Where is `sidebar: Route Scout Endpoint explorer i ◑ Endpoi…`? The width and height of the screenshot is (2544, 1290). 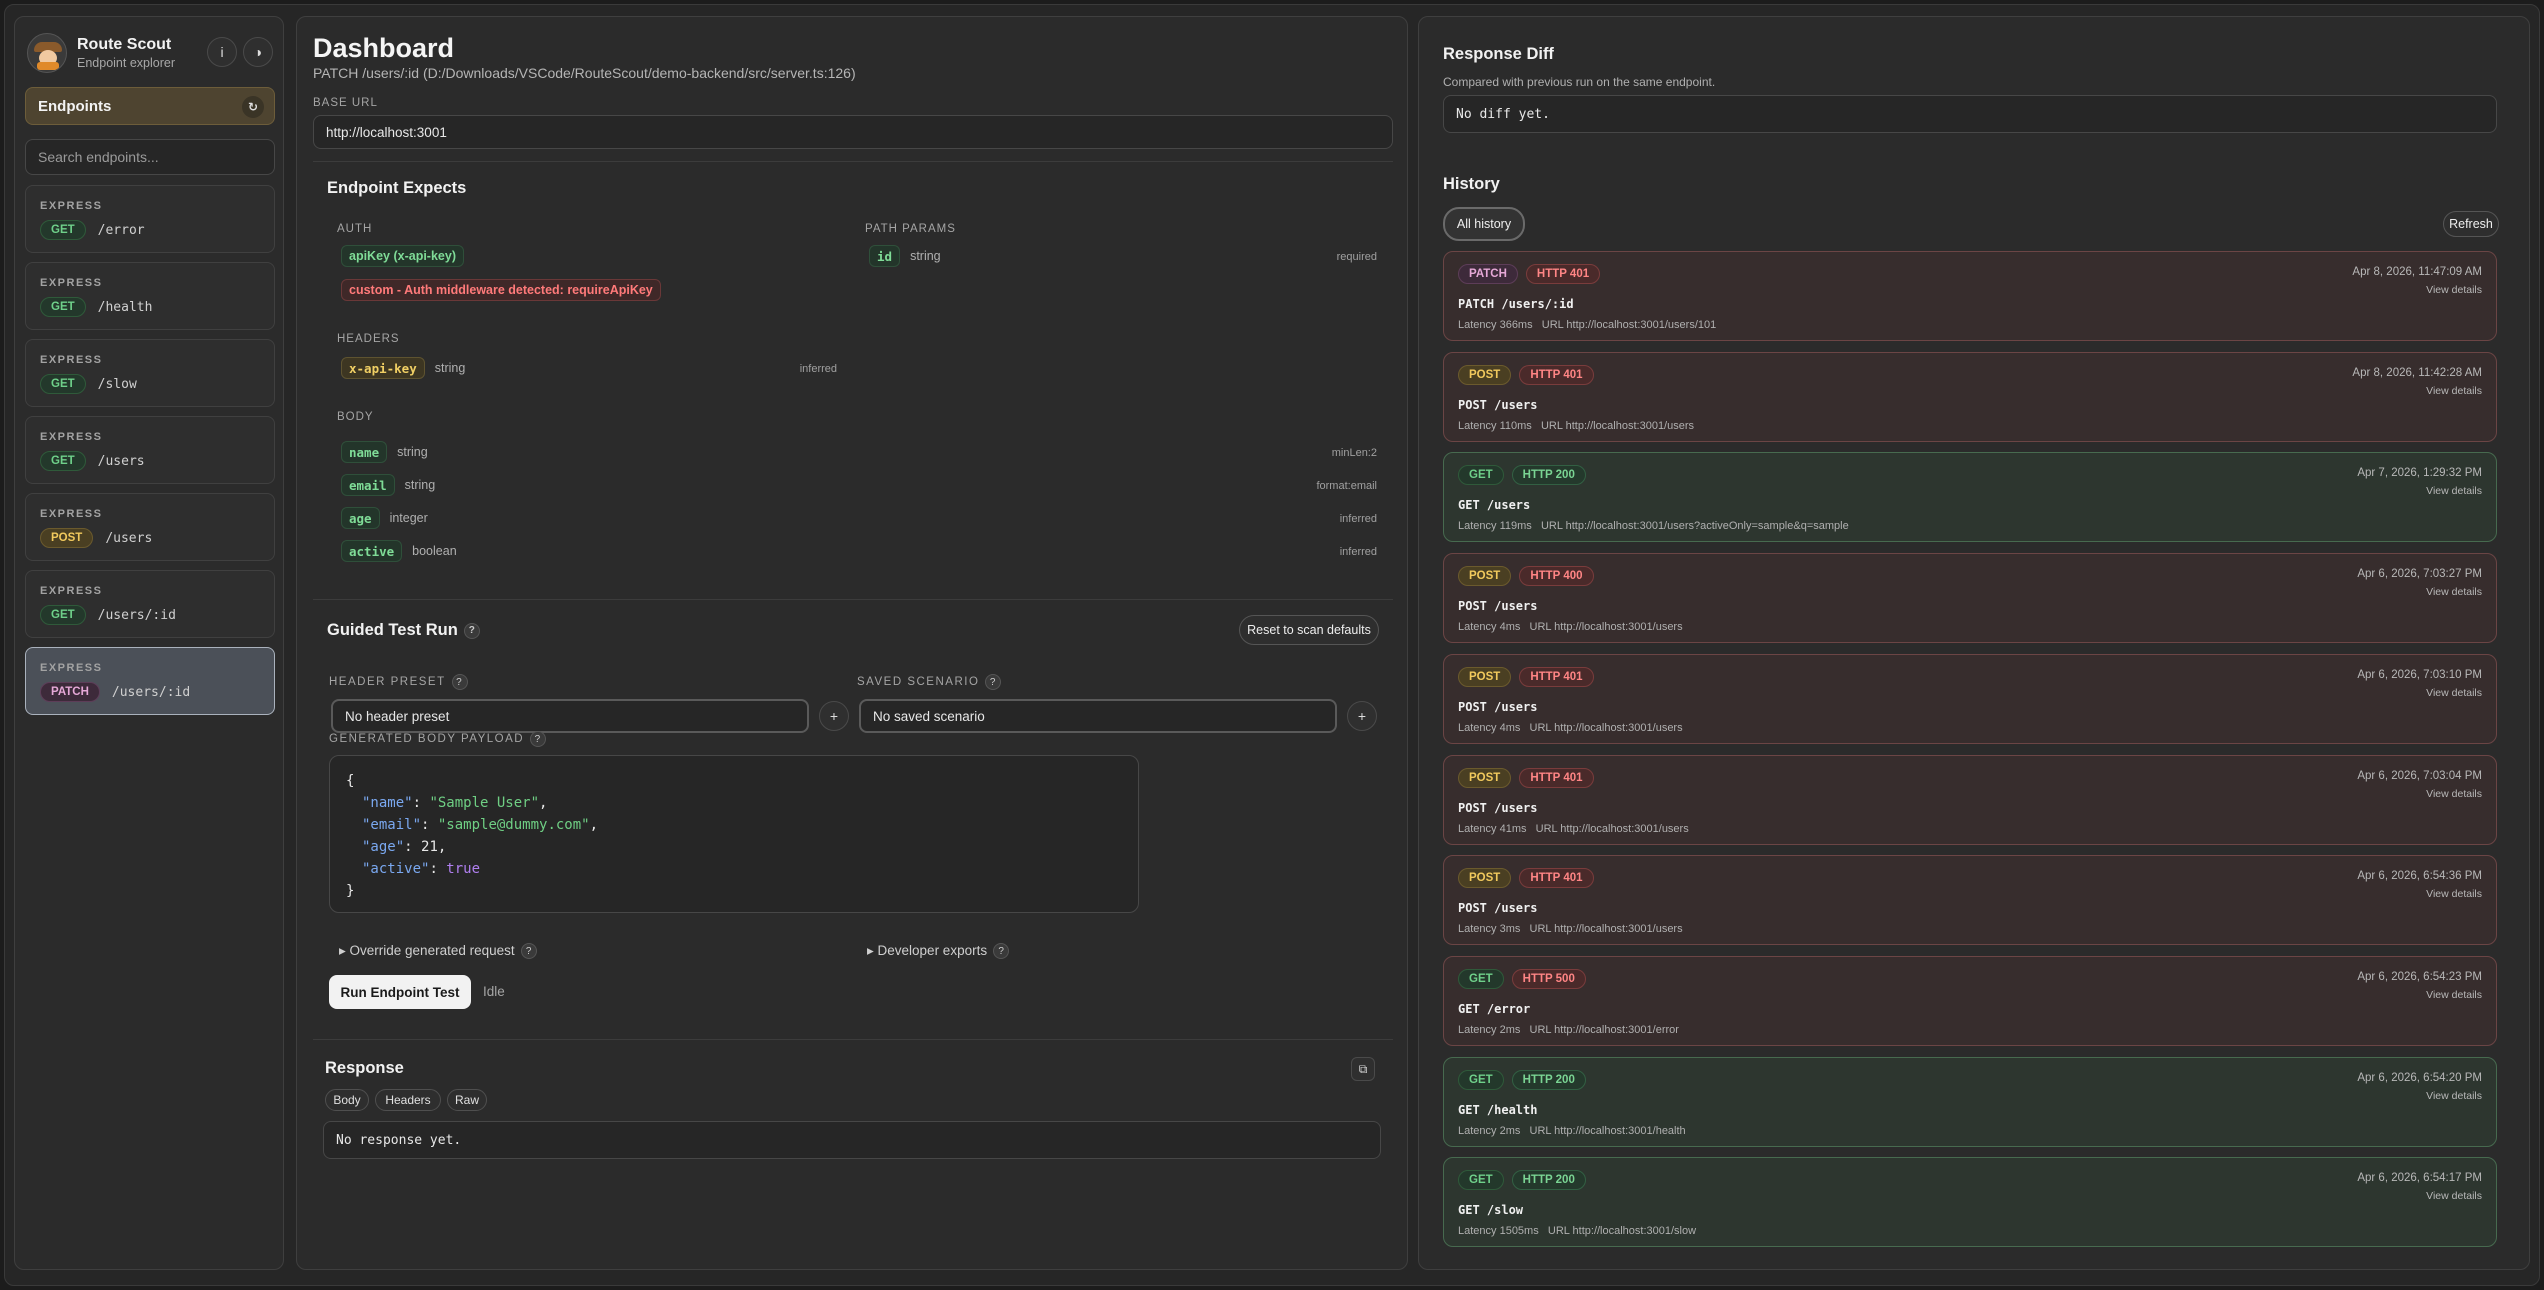 sidebar: Route Scout Endpoint explorer i ◑ Endpoi… is located at coordinates (149, 643).